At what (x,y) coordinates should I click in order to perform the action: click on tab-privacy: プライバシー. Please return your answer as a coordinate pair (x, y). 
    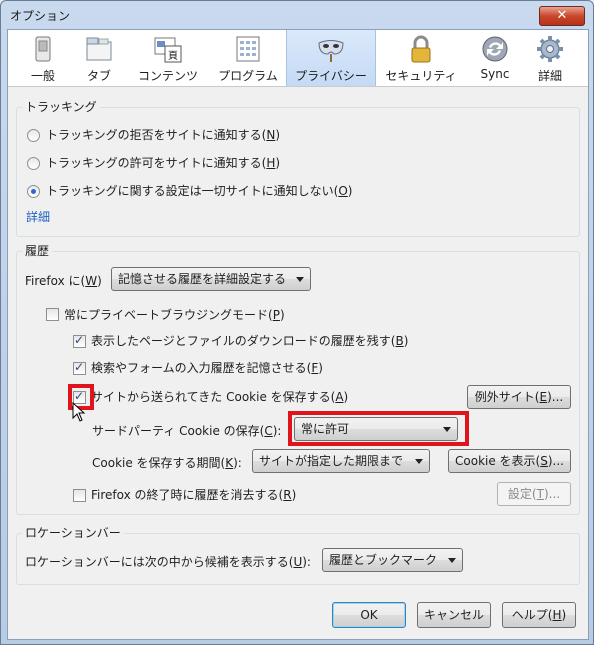
    Looking at the image, I should click on (331, 58).